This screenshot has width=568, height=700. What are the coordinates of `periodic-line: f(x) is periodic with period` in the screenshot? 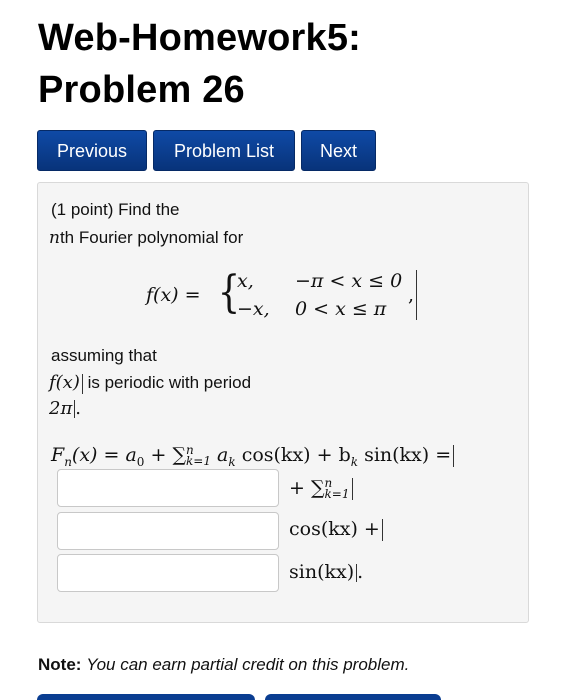 It's located at (150, 383).